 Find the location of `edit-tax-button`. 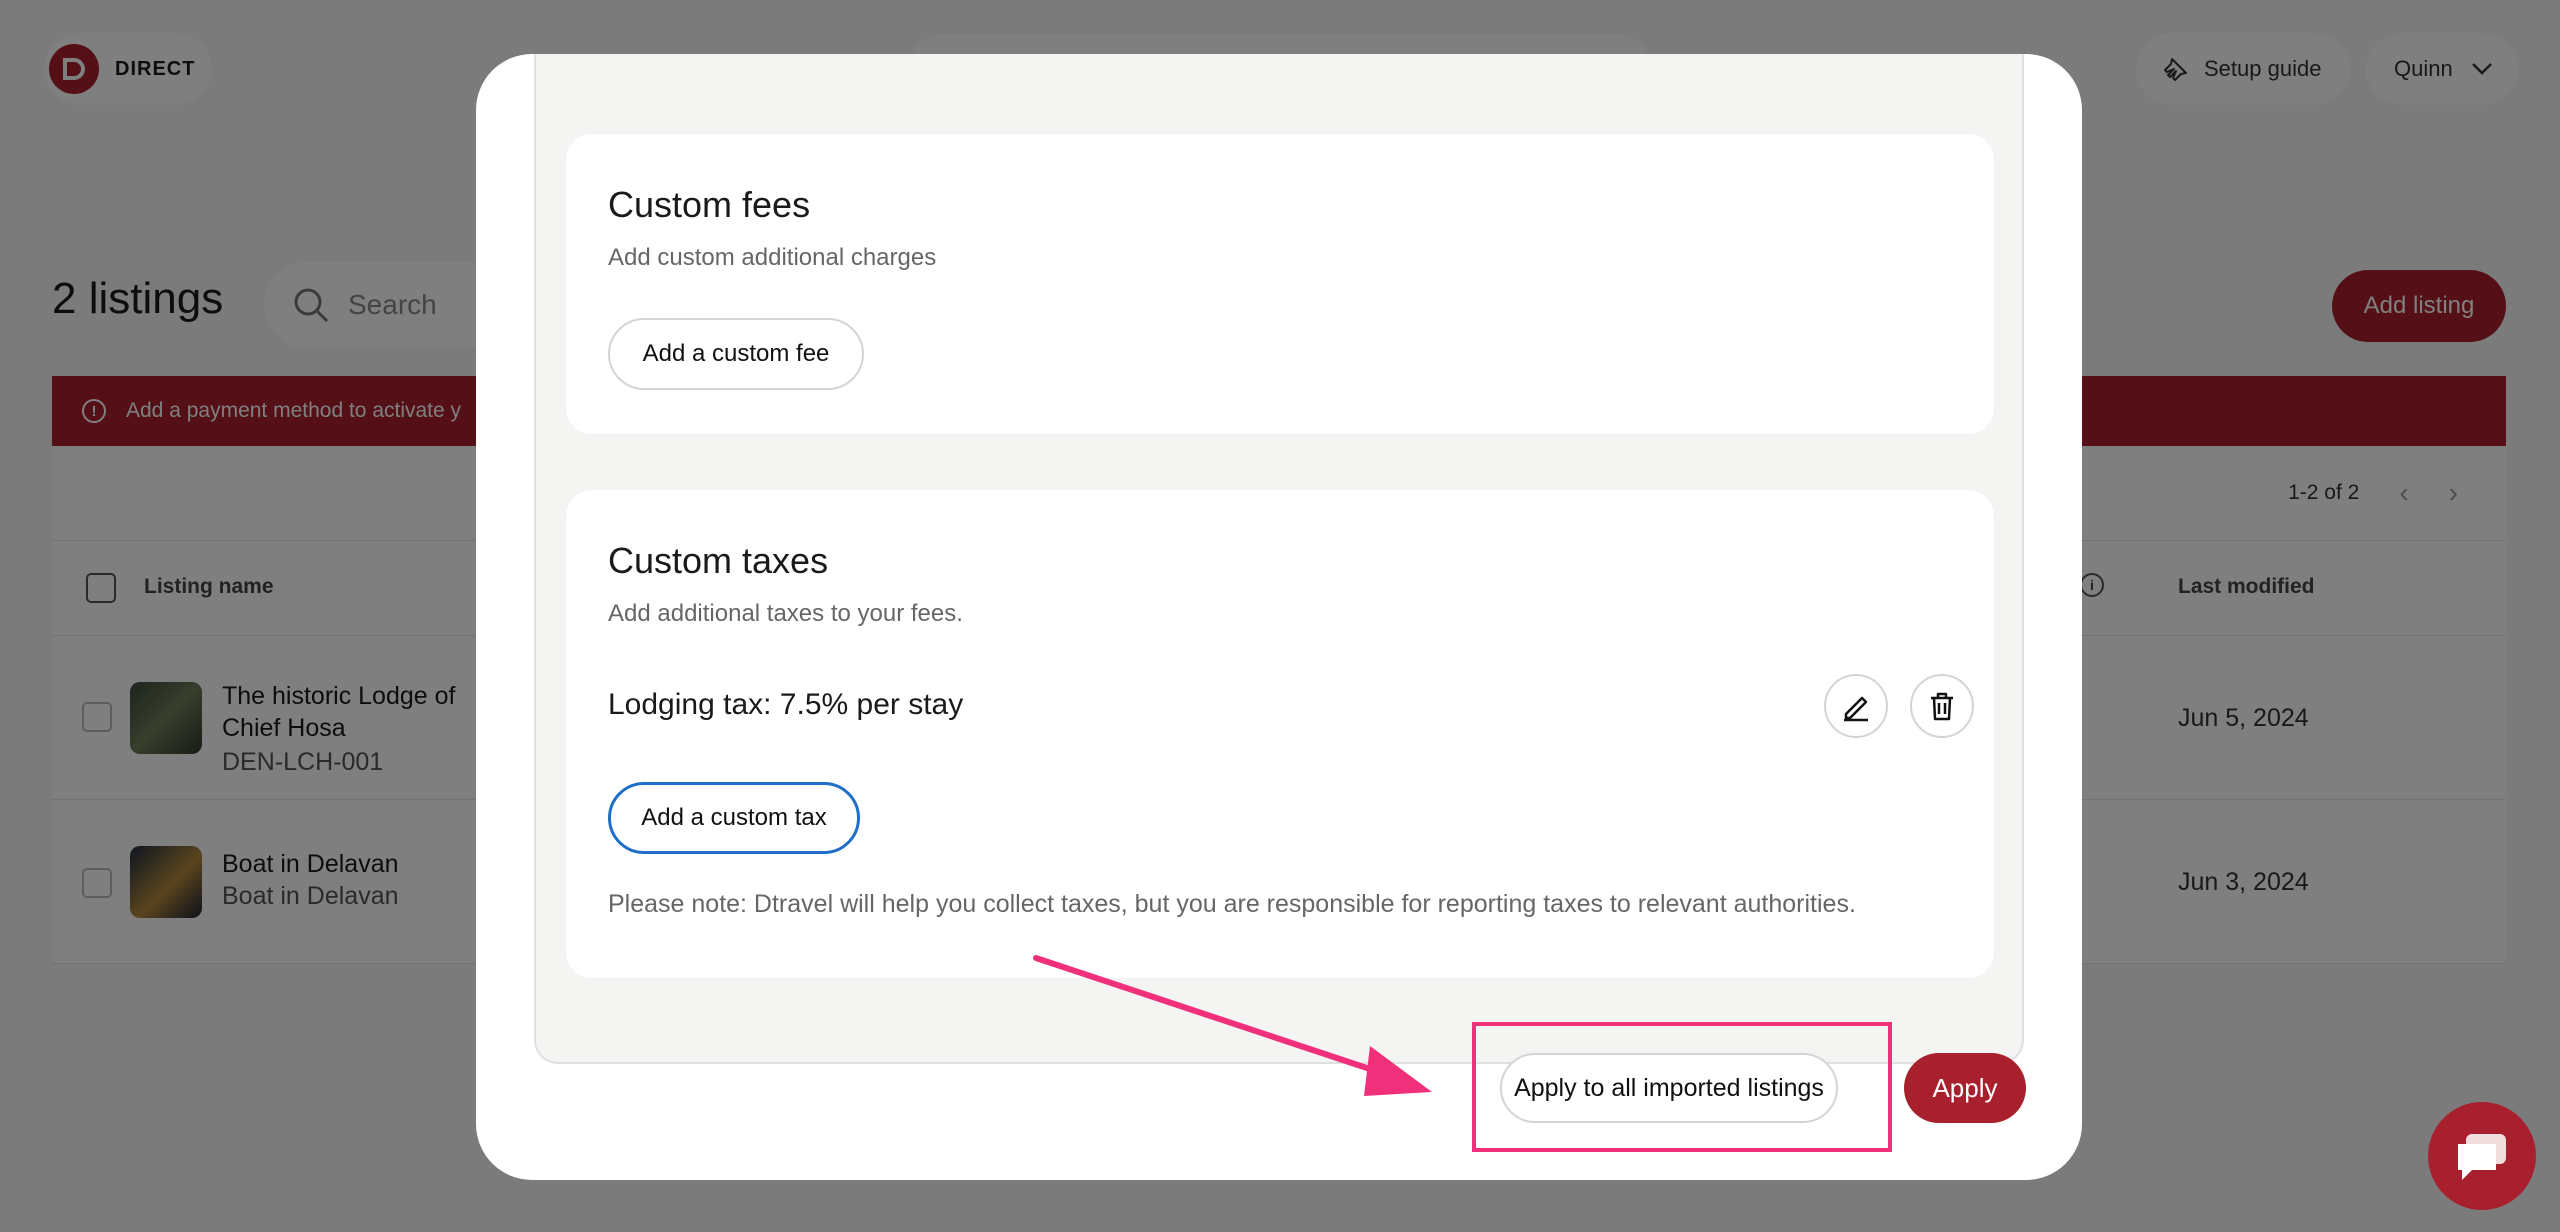

edit-tax-button is located at coordinates (1856, 706).